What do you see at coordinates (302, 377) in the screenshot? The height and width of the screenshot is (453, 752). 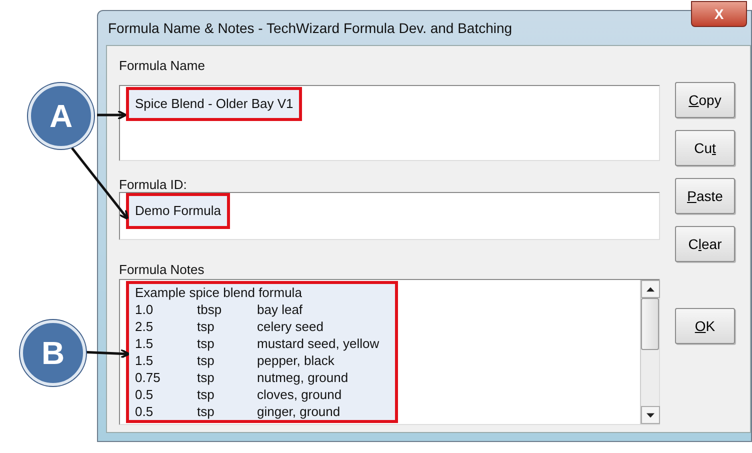 I see `ingredient-text: nutmeg, ground` at bounding box center [302, 377].